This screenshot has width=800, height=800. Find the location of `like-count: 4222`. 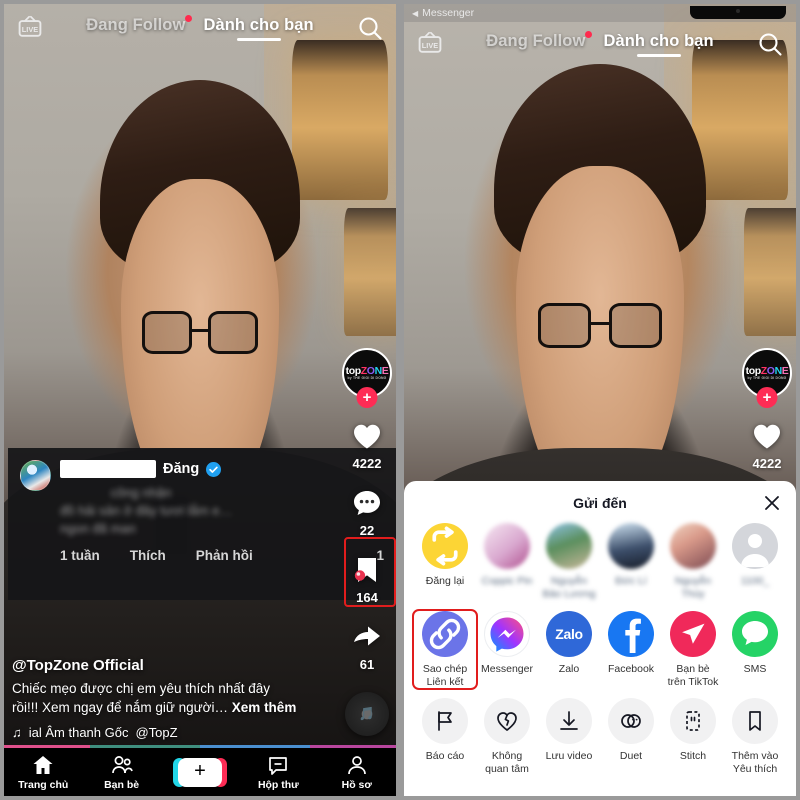

like-count: 4222 is located at coordinates (767, 463).